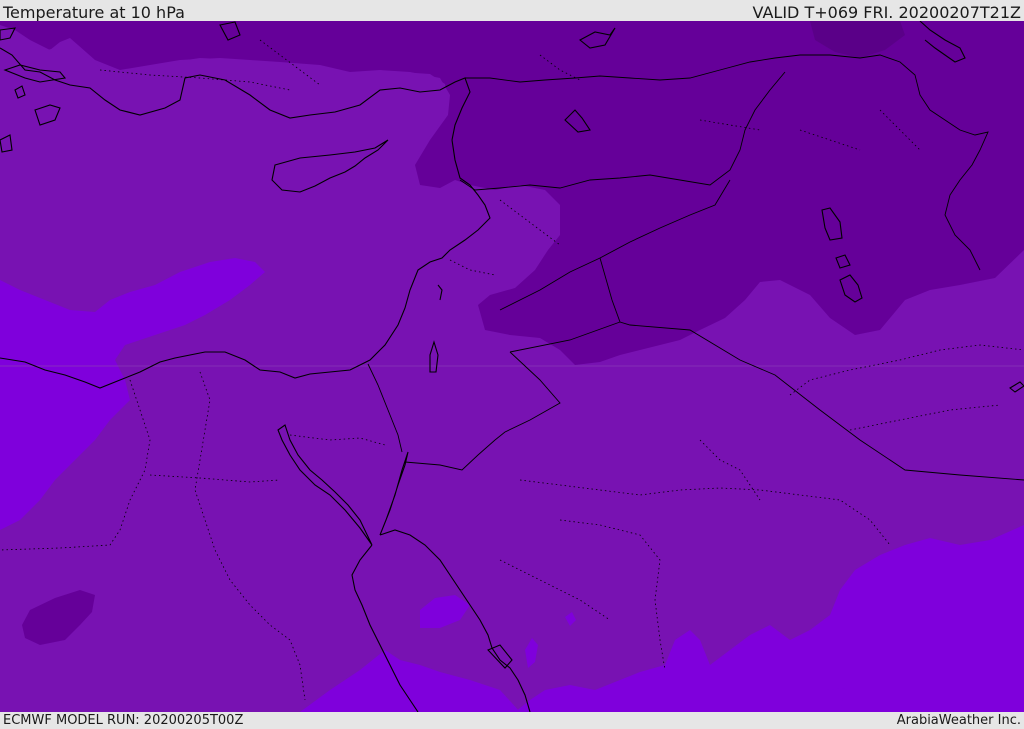 This screenshot has width=1024, height=729. What do you see at coordinates (123, 720) in the screenshot?
I see `model-run-label: ECMWF MODEL RUN: 20200205T00Z` at bounding box center [123, 720].